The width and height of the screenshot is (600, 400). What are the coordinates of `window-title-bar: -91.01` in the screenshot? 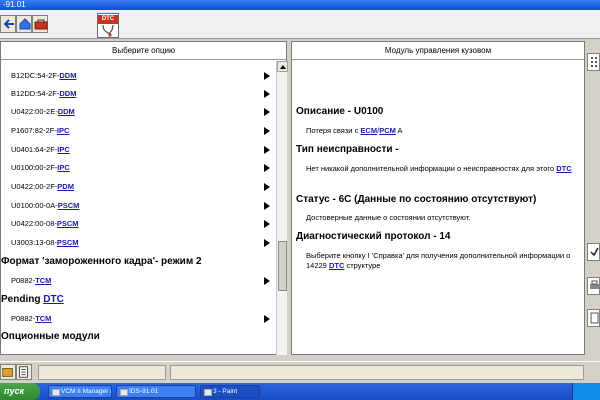 It's located at (300, 5).